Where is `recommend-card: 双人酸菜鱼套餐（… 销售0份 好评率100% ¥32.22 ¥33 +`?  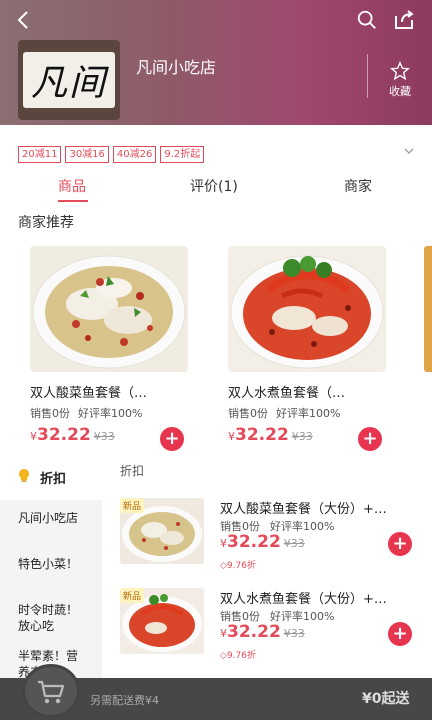
recommend-card: 双人酸菜鱼套餐（… 销售0份 好评率100% ¥32.22 ¥33 + is located at coordinates (109, 348).